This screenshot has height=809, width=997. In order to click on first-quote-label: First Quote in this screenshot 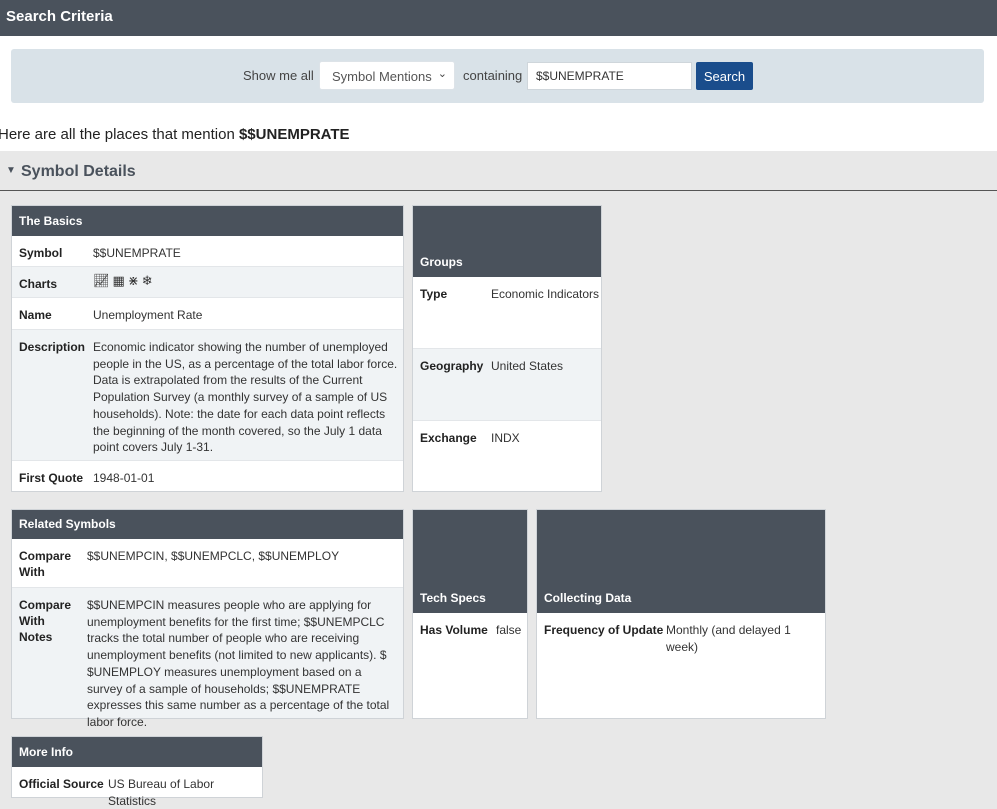, I will do `click(51, 478)`.